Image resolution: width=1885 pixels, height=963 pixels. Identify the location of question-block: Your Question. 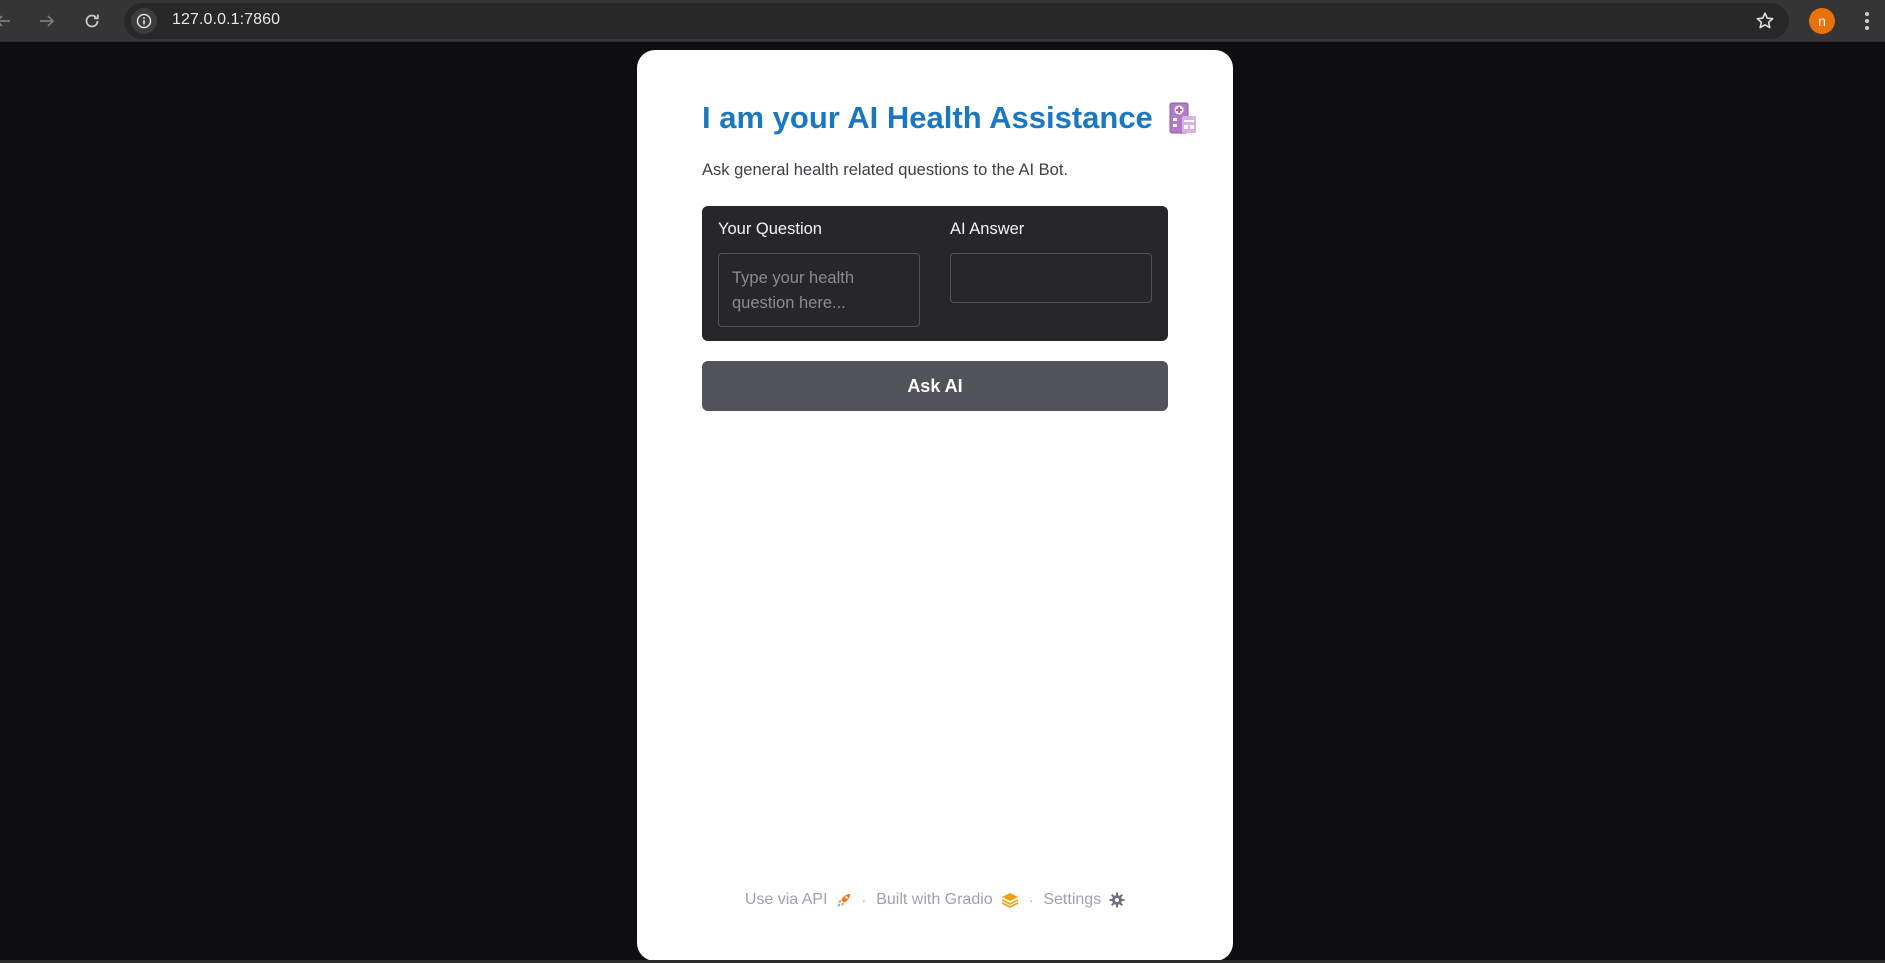
(819, 276).